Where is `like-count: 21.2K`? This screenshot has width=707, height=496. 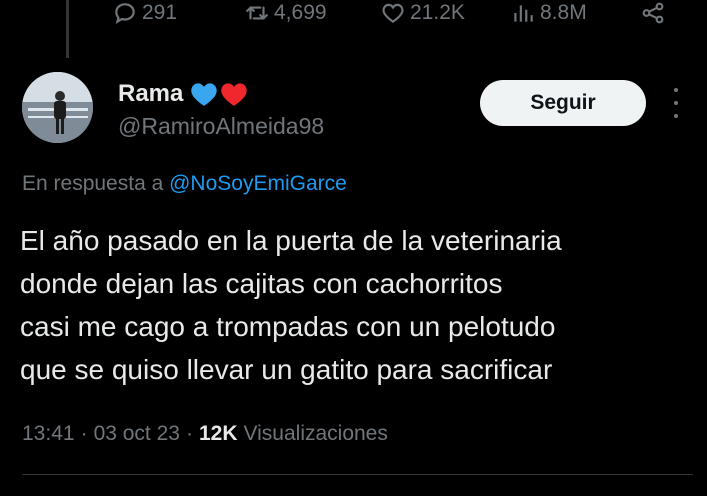 like-count: 21.2K is located at coordinates (437, 12).